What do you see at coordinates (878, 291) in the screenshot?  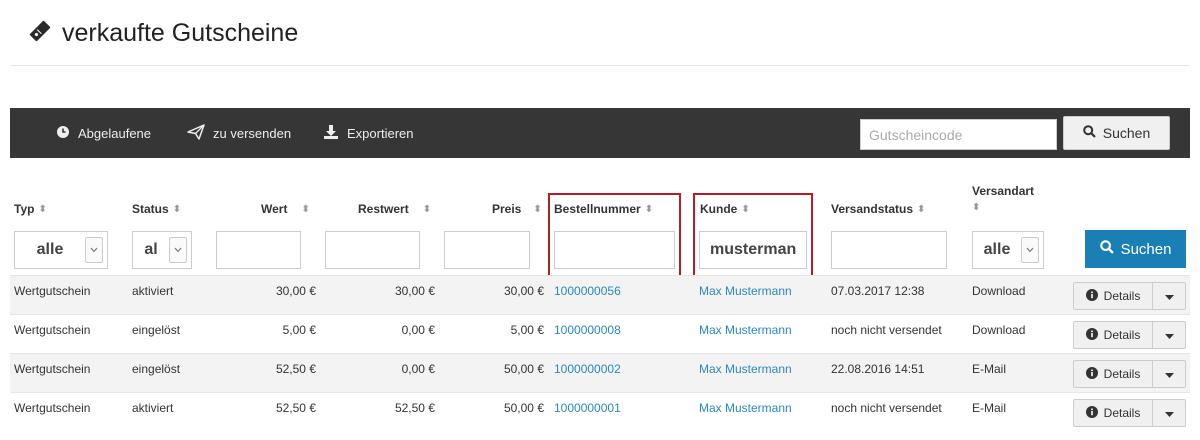 I see `cell-versandstatus: 07.03.2017 12:38` at bounding box center [878, 291].